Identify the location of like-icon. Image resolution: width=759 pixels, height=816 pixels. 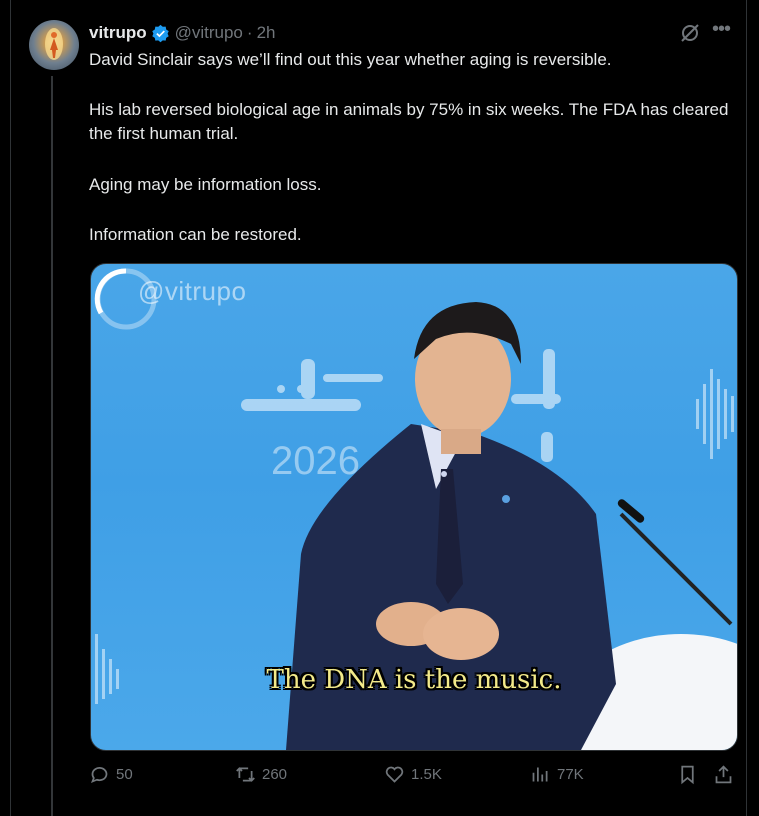
(394, 774).